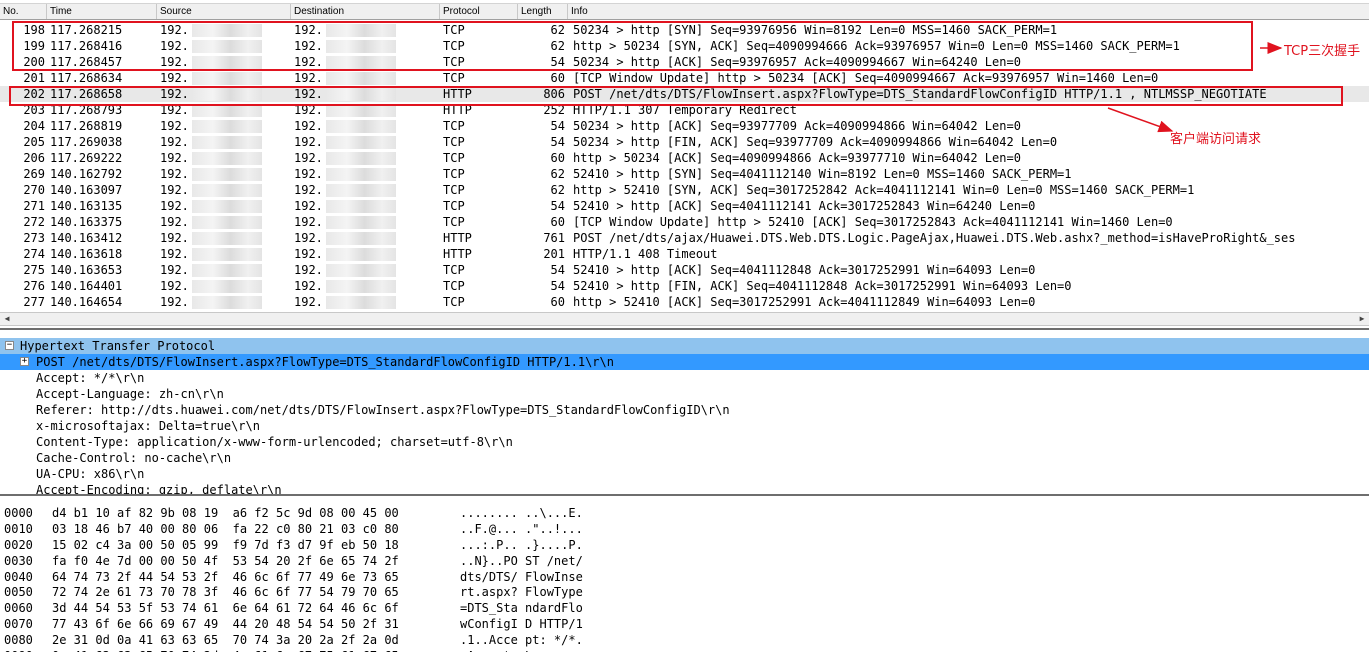 Image resolution: width=1369 pixels, height=652 pixels. What do you see at coordinates (543, 11) in the screenshot?
I see `column-header-length: Length` at bounding box center [543, 11].